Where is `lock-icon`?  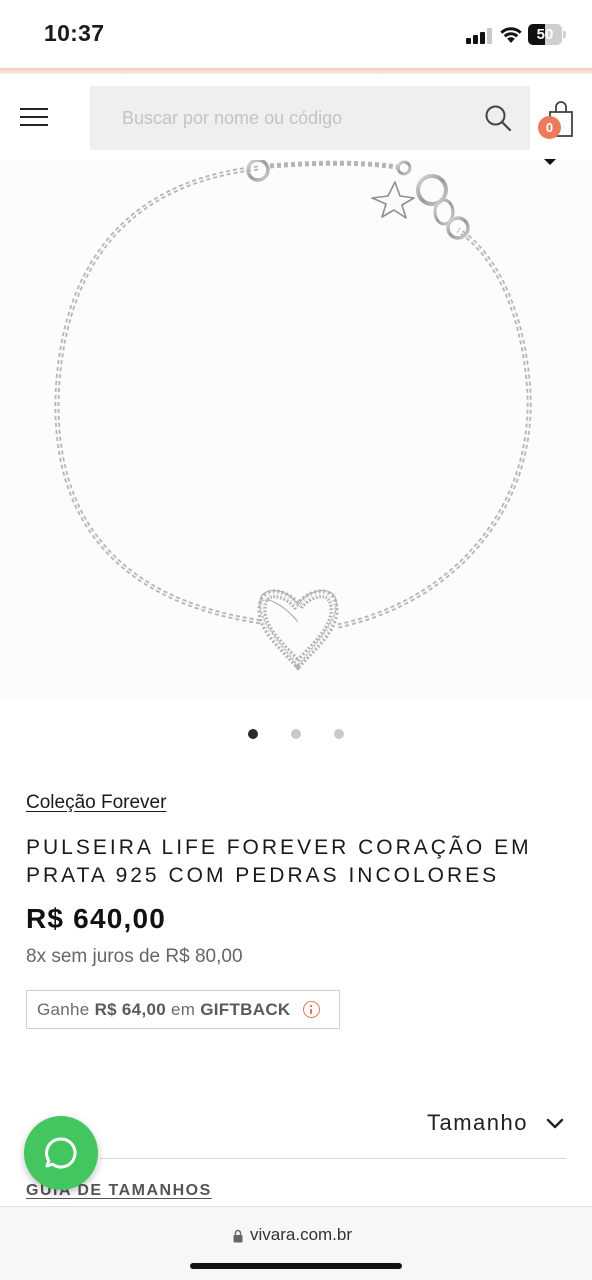 lock-icon is located at coordinates (238, 1236).